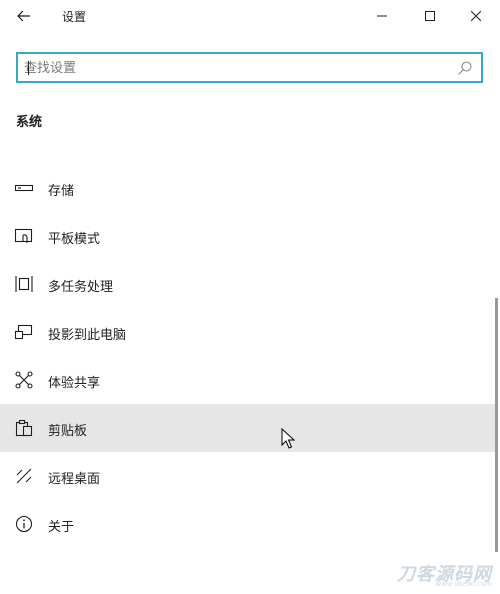 Image resolution: width=500 pixels, height=594 pixels. Describe the element at coordinates (74, 383) in the screenshot. I see `nav-item-label: 体验共享` at that location.